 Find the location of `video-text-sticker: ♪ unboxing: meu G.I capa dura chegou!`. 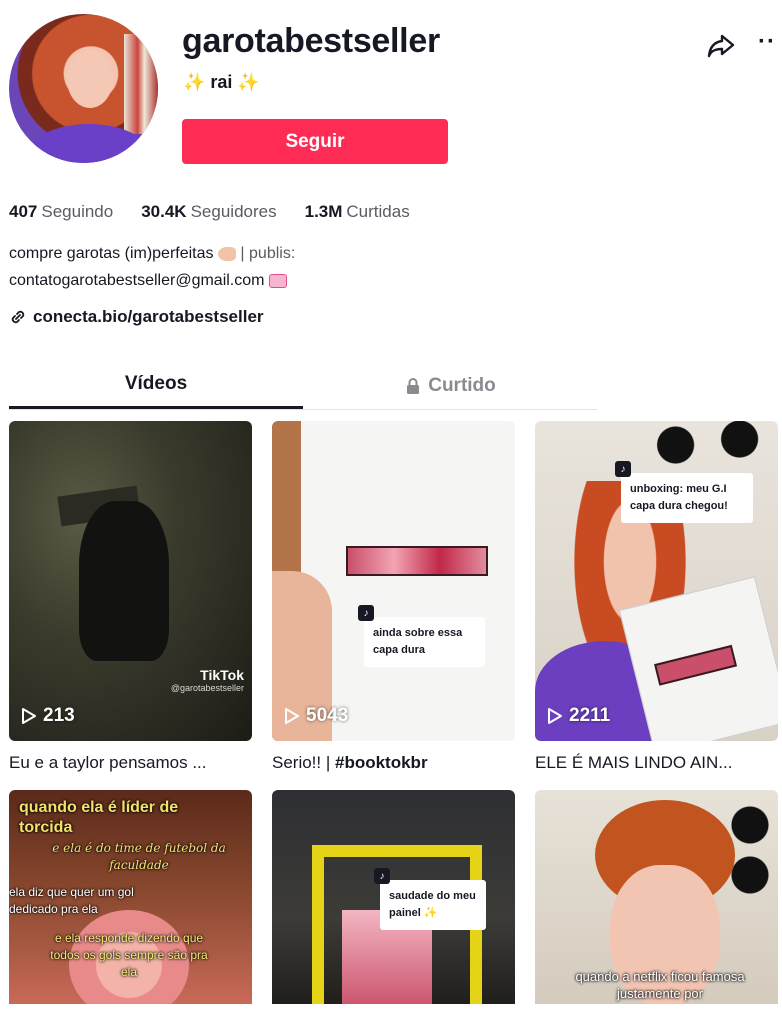

video-text-sticker: ♪ unboxing: meu G.I capa dura chegou! is located at coordinates (684, 492).